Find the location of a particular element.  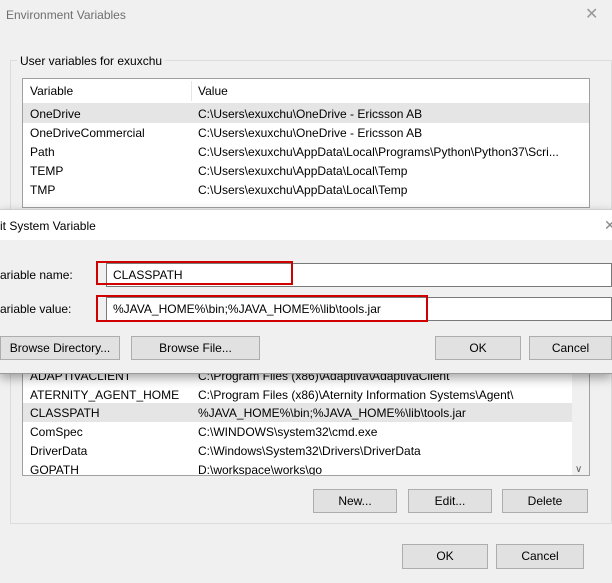

variable-name: Path is located at coordinates (42, 152).